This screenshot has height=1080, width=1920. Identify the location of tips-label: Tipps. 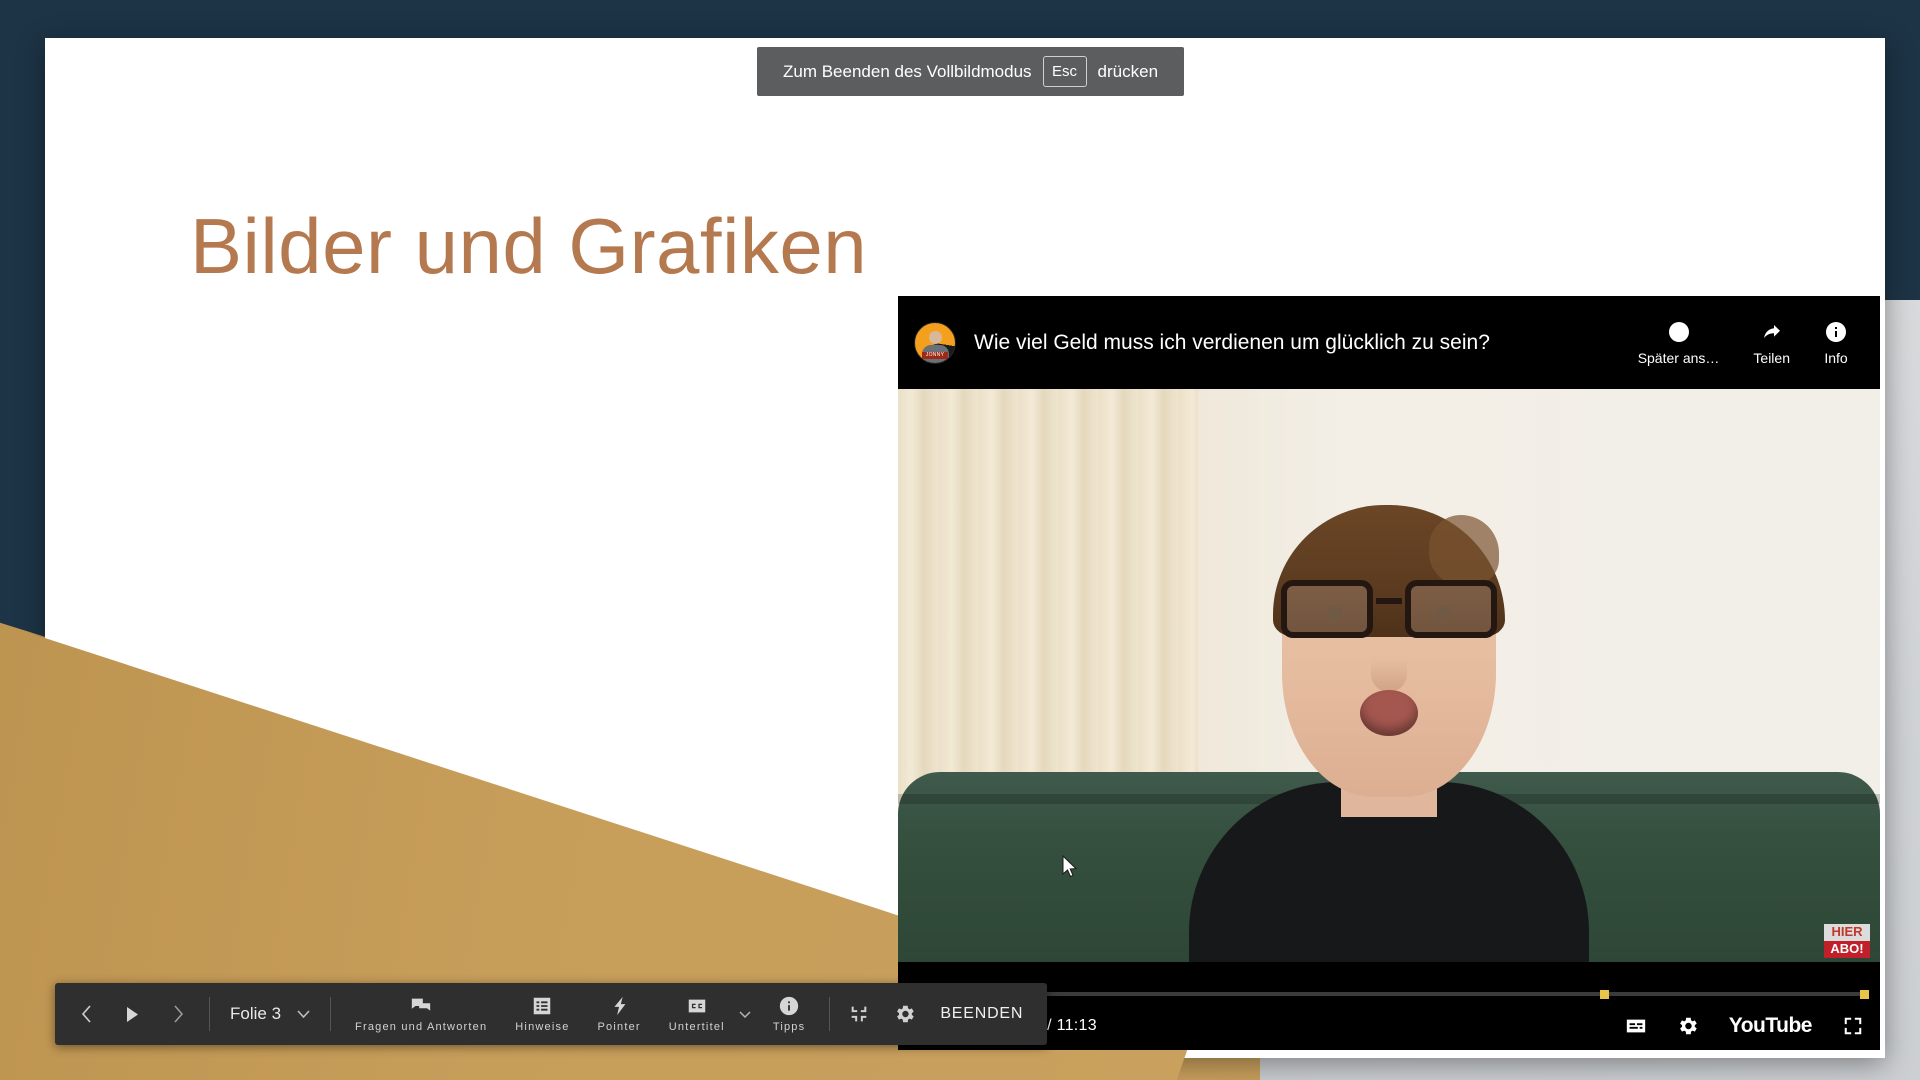
(789, 1027).